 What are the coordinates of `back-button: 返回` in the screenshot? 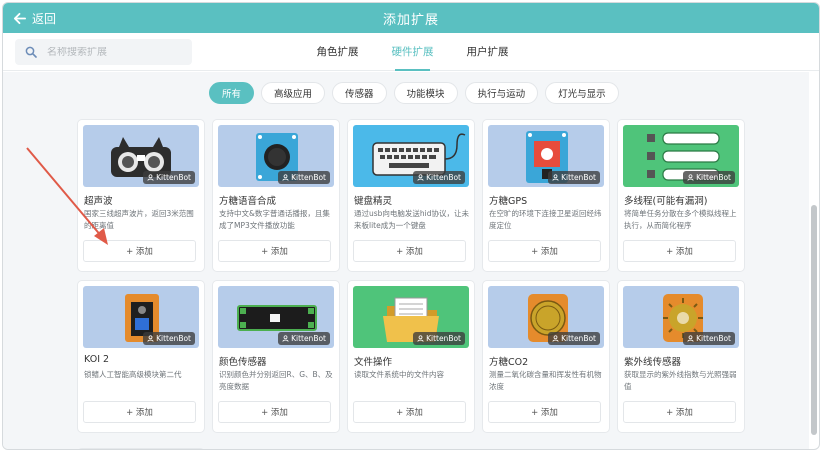 It's located at (34, 18).